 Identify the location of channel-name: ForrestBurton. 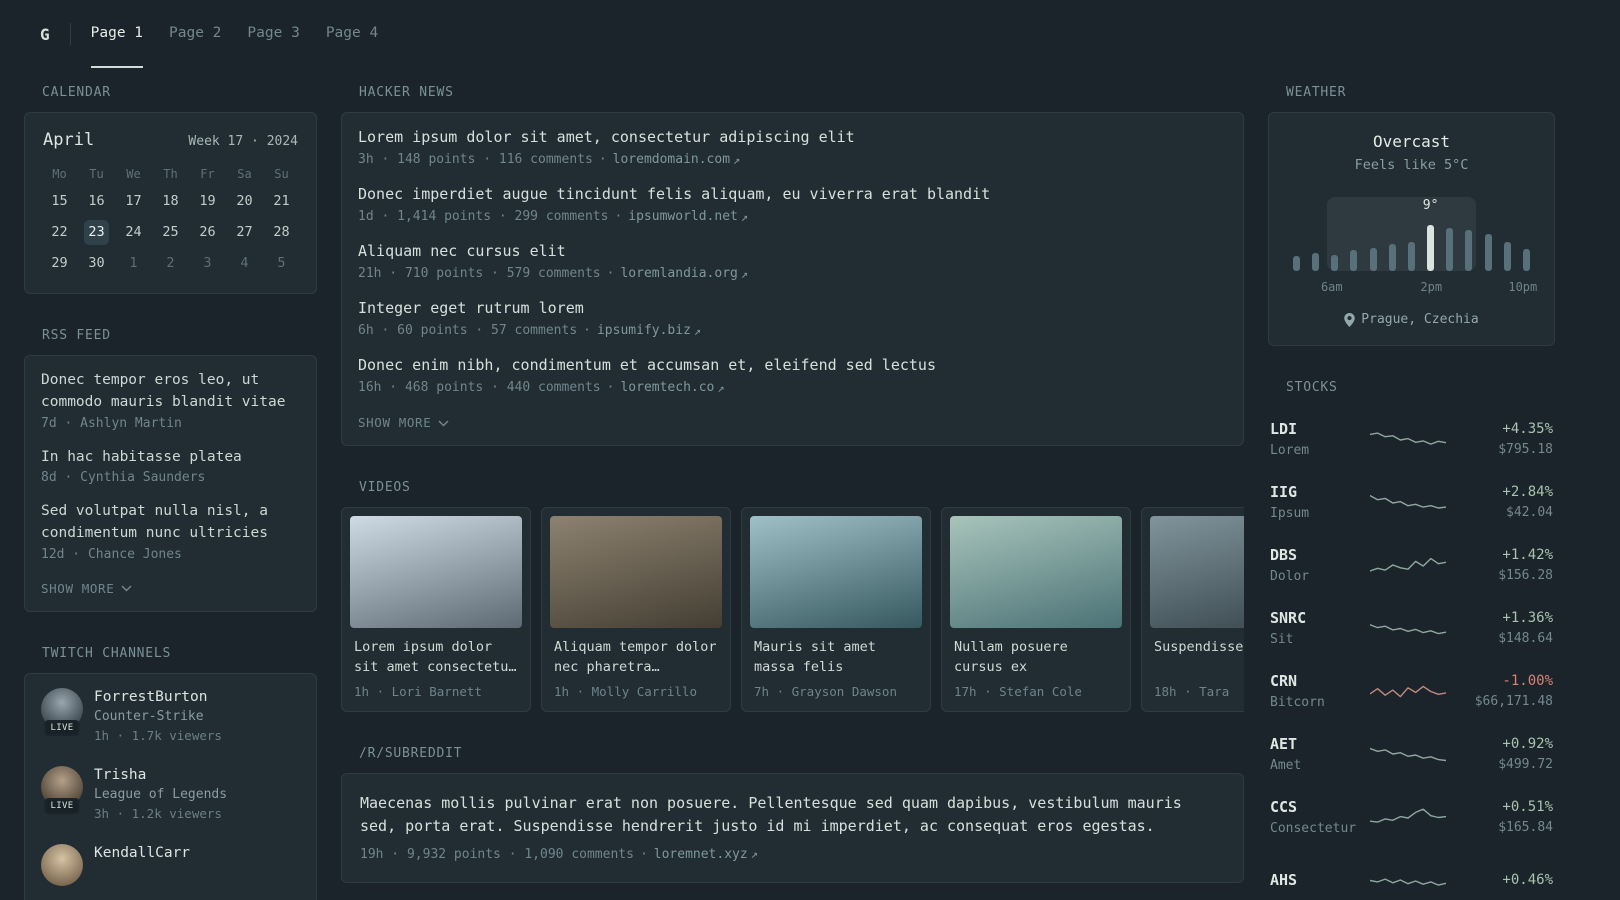
(158, 697).